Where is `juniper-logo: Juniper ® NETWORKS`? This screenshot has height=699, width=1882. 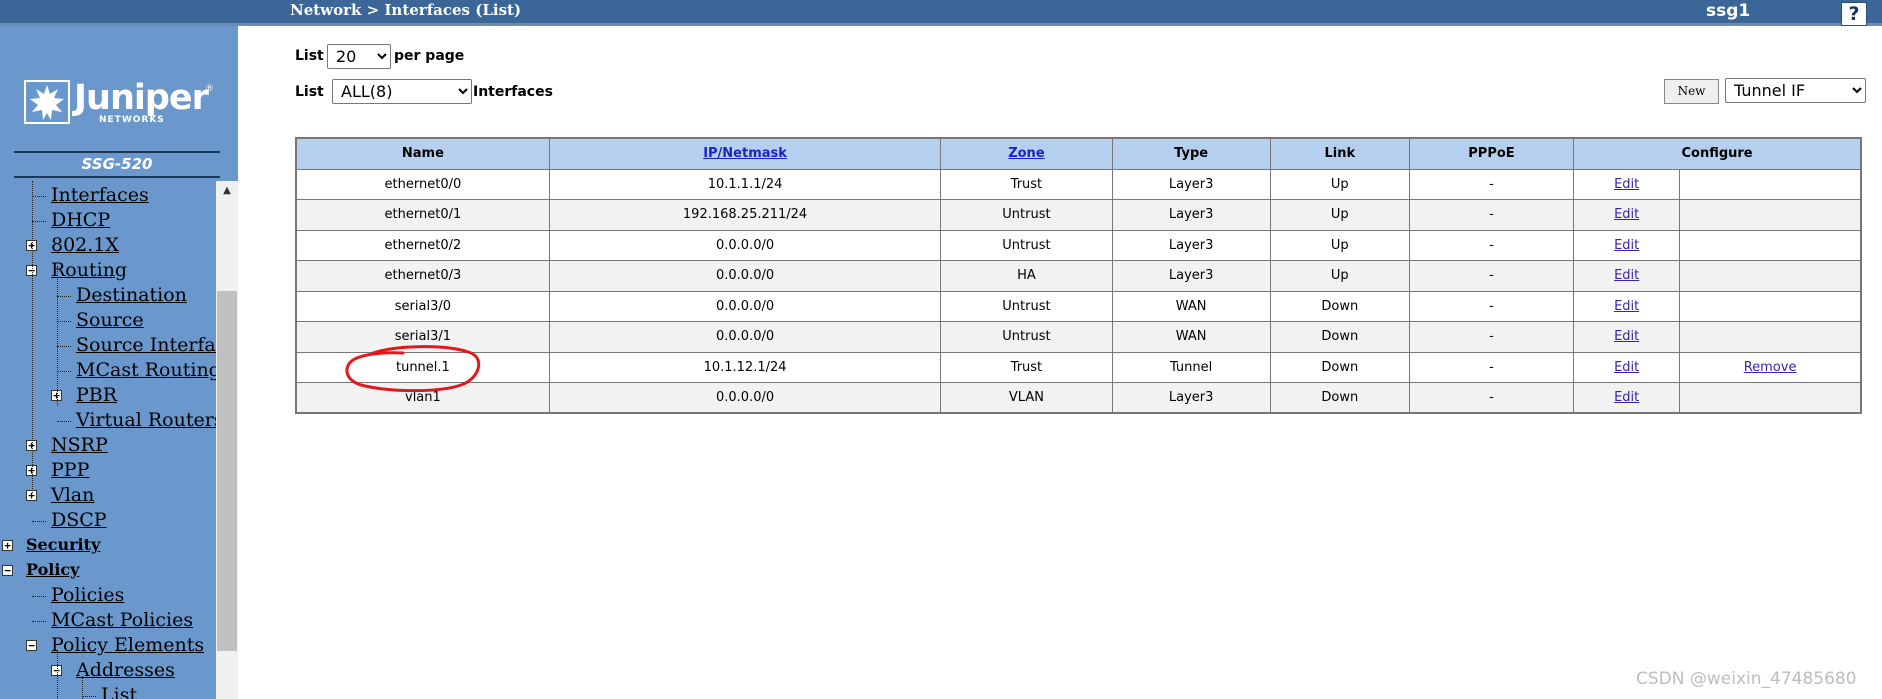 juniper-logo: Juniper ® NETWORKS is located at coordinates (119, 103).